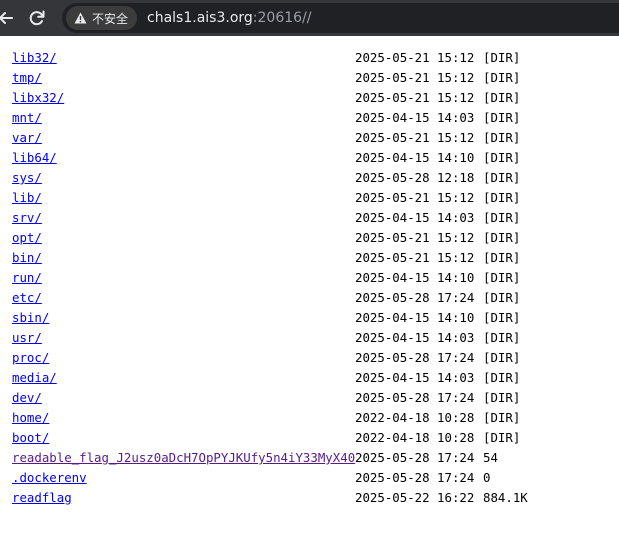 Image resolution: width=619 pixels, height=535 pixels. What do you see at coordinates (309, 258) in the screenshot?
I see `listing-row: bin/2025-05-21 15:12 [DIR]` at bounding box center [309, 258].